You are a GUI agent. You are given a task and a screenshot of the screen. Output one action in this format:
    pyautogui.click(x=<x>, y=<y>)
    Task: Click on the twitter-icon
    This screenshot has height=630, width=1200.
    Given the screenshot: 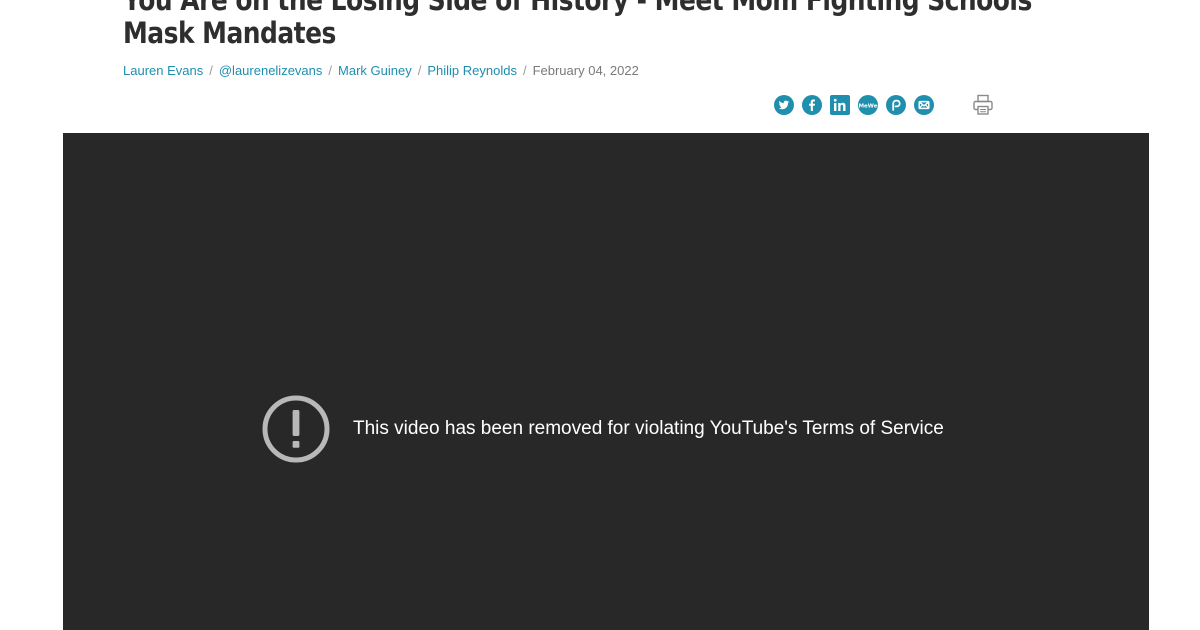 What is the action you would take?
    pyautogui.click(x=784, y=105)
    